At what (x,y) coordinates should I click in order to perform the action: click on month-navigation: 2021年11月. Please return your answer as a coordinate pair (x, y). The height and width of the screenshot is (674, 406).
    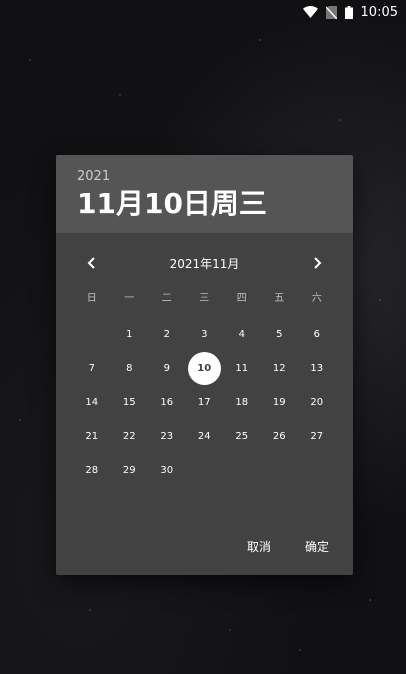
    Looking at the image, I should click on (204, 263).